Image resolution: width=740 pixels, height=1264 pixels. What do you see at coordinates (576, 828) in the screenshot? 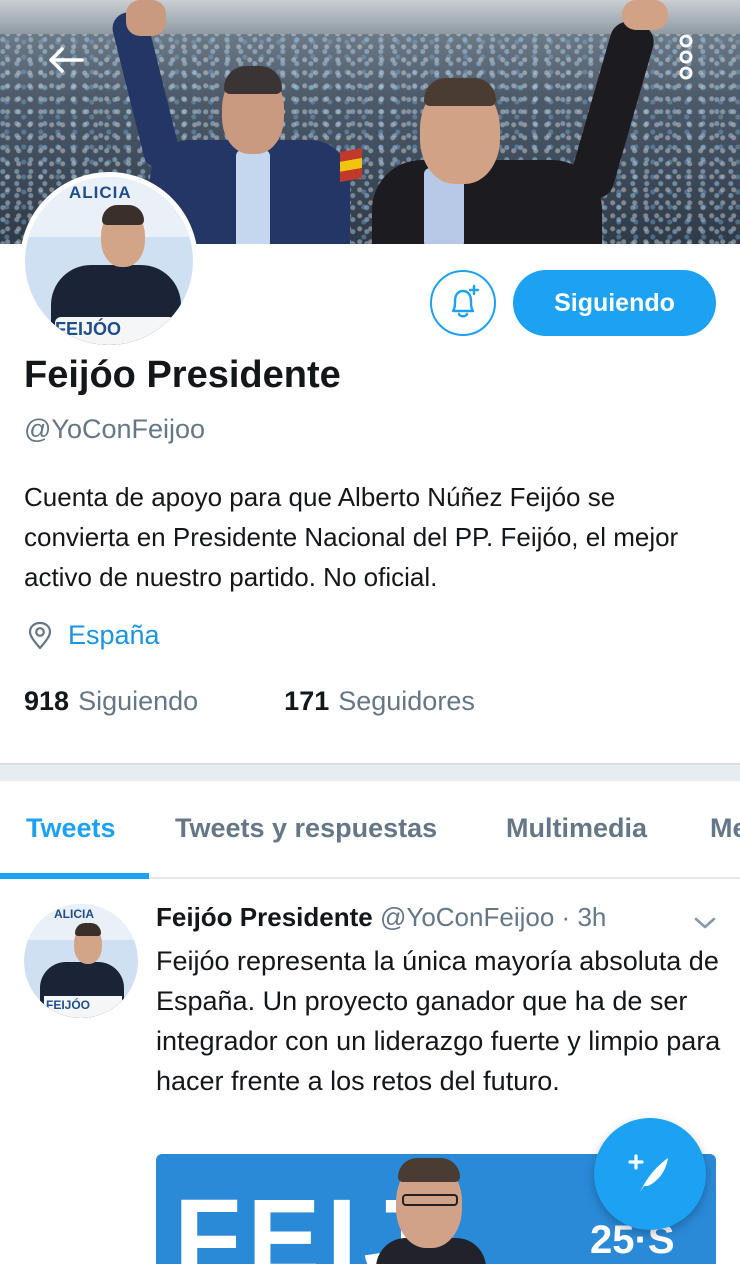
I see `tab-media: Multimedia` at bounding box center [576, 828].